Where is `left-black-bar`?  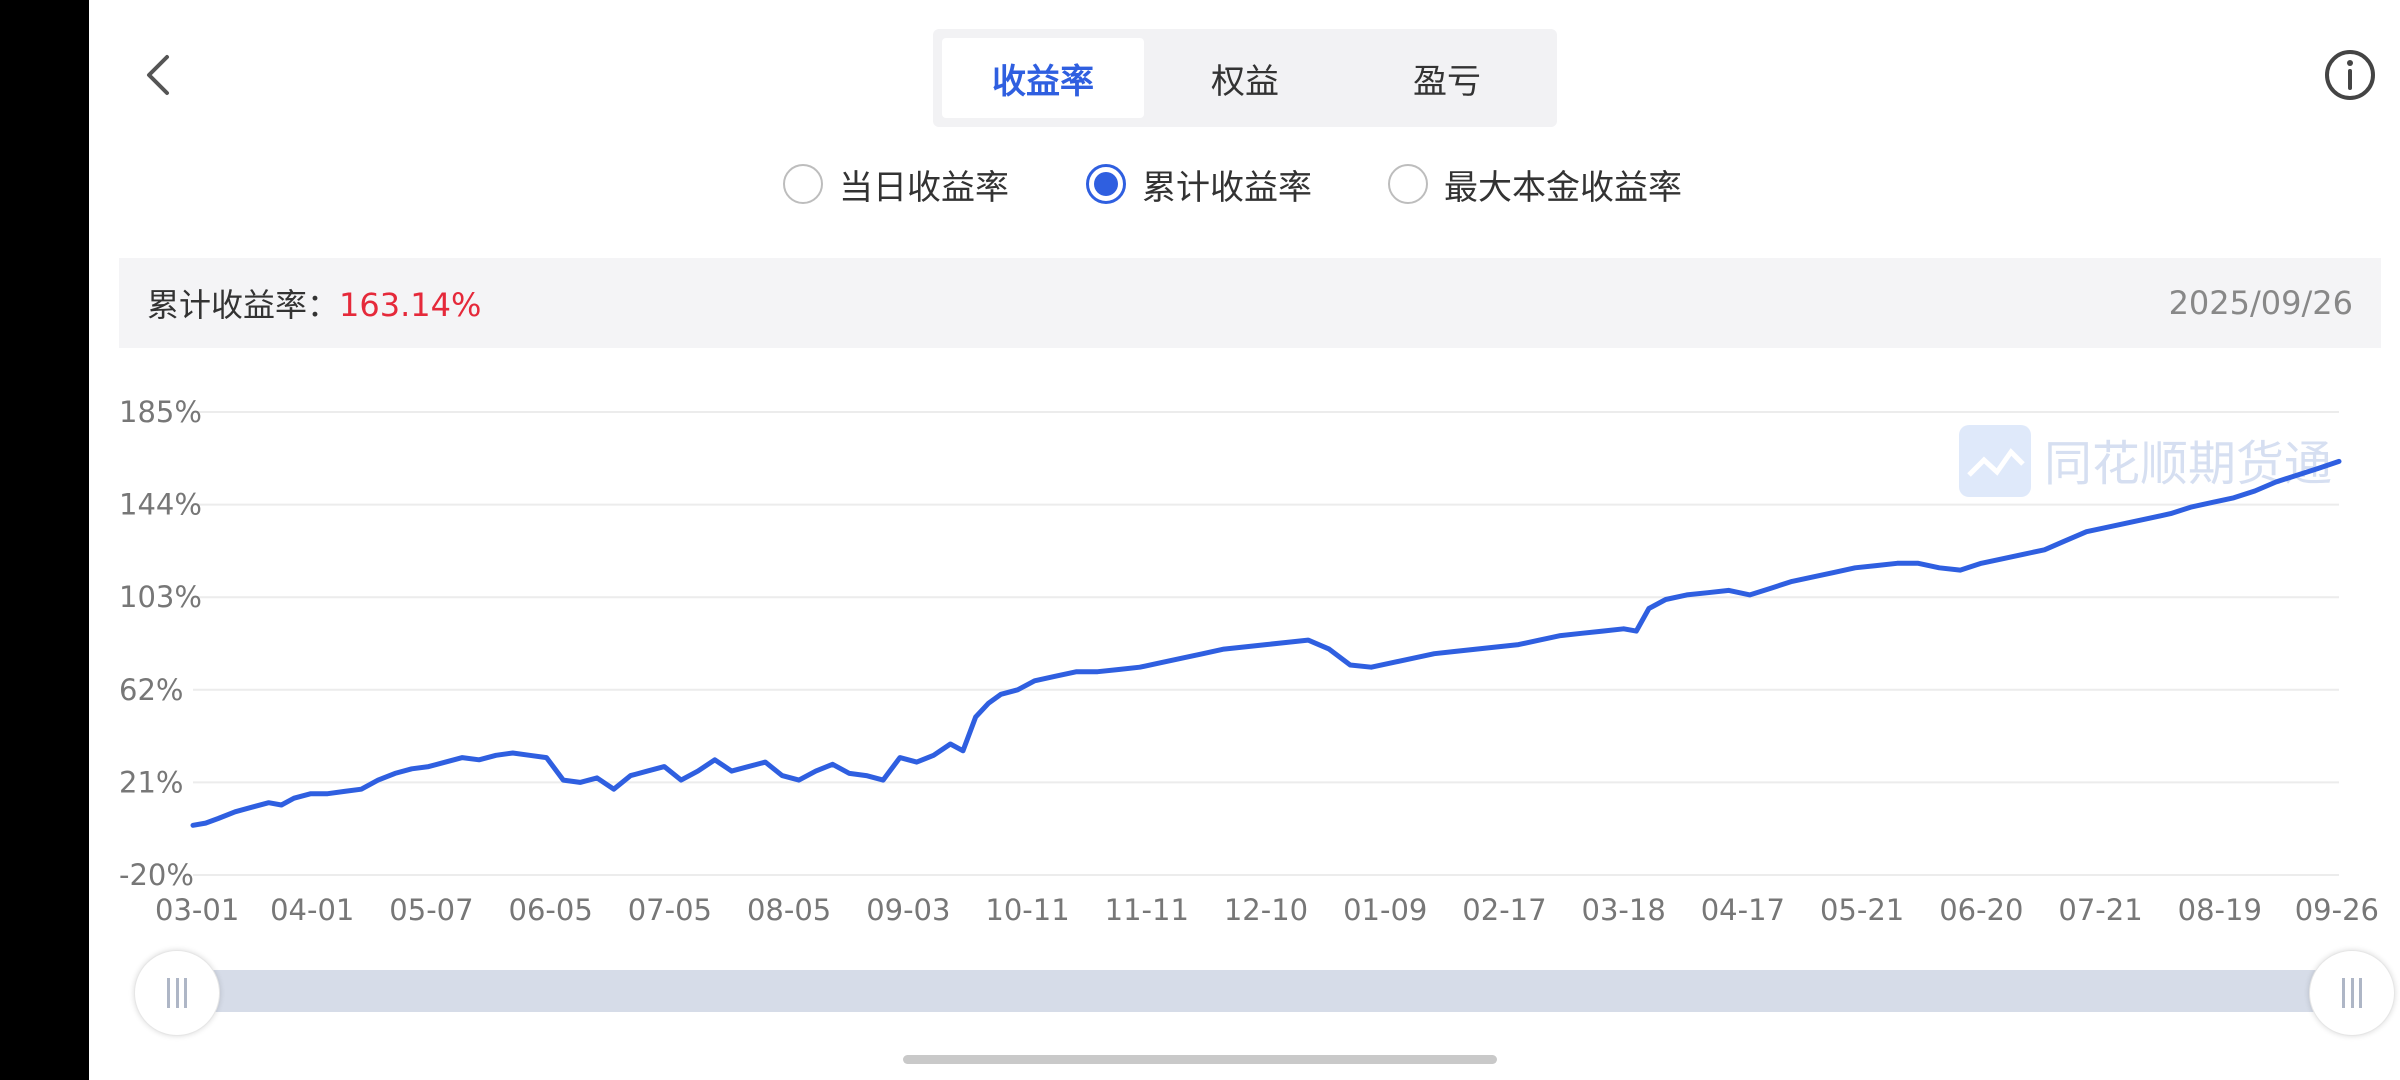 left-black-bar is located at coordinates (44, 540).